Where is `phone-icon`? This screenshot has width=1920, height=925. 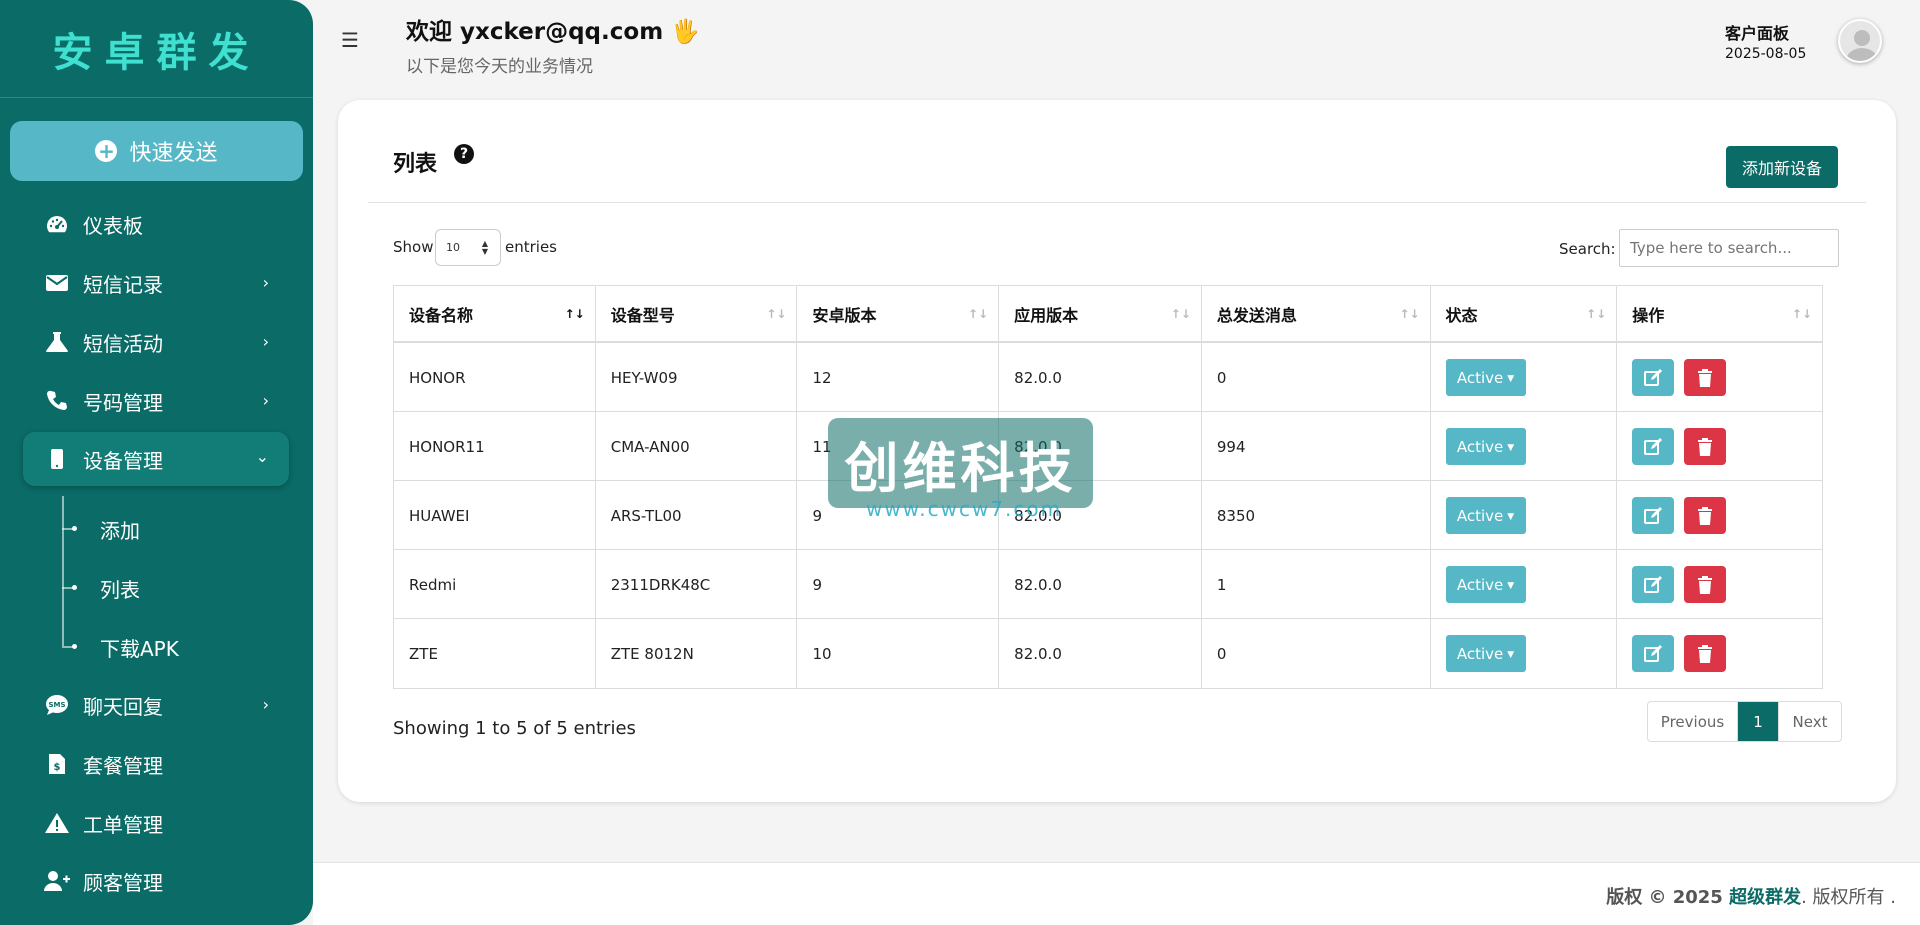
phone-icon is located at coordinates (57, 401).